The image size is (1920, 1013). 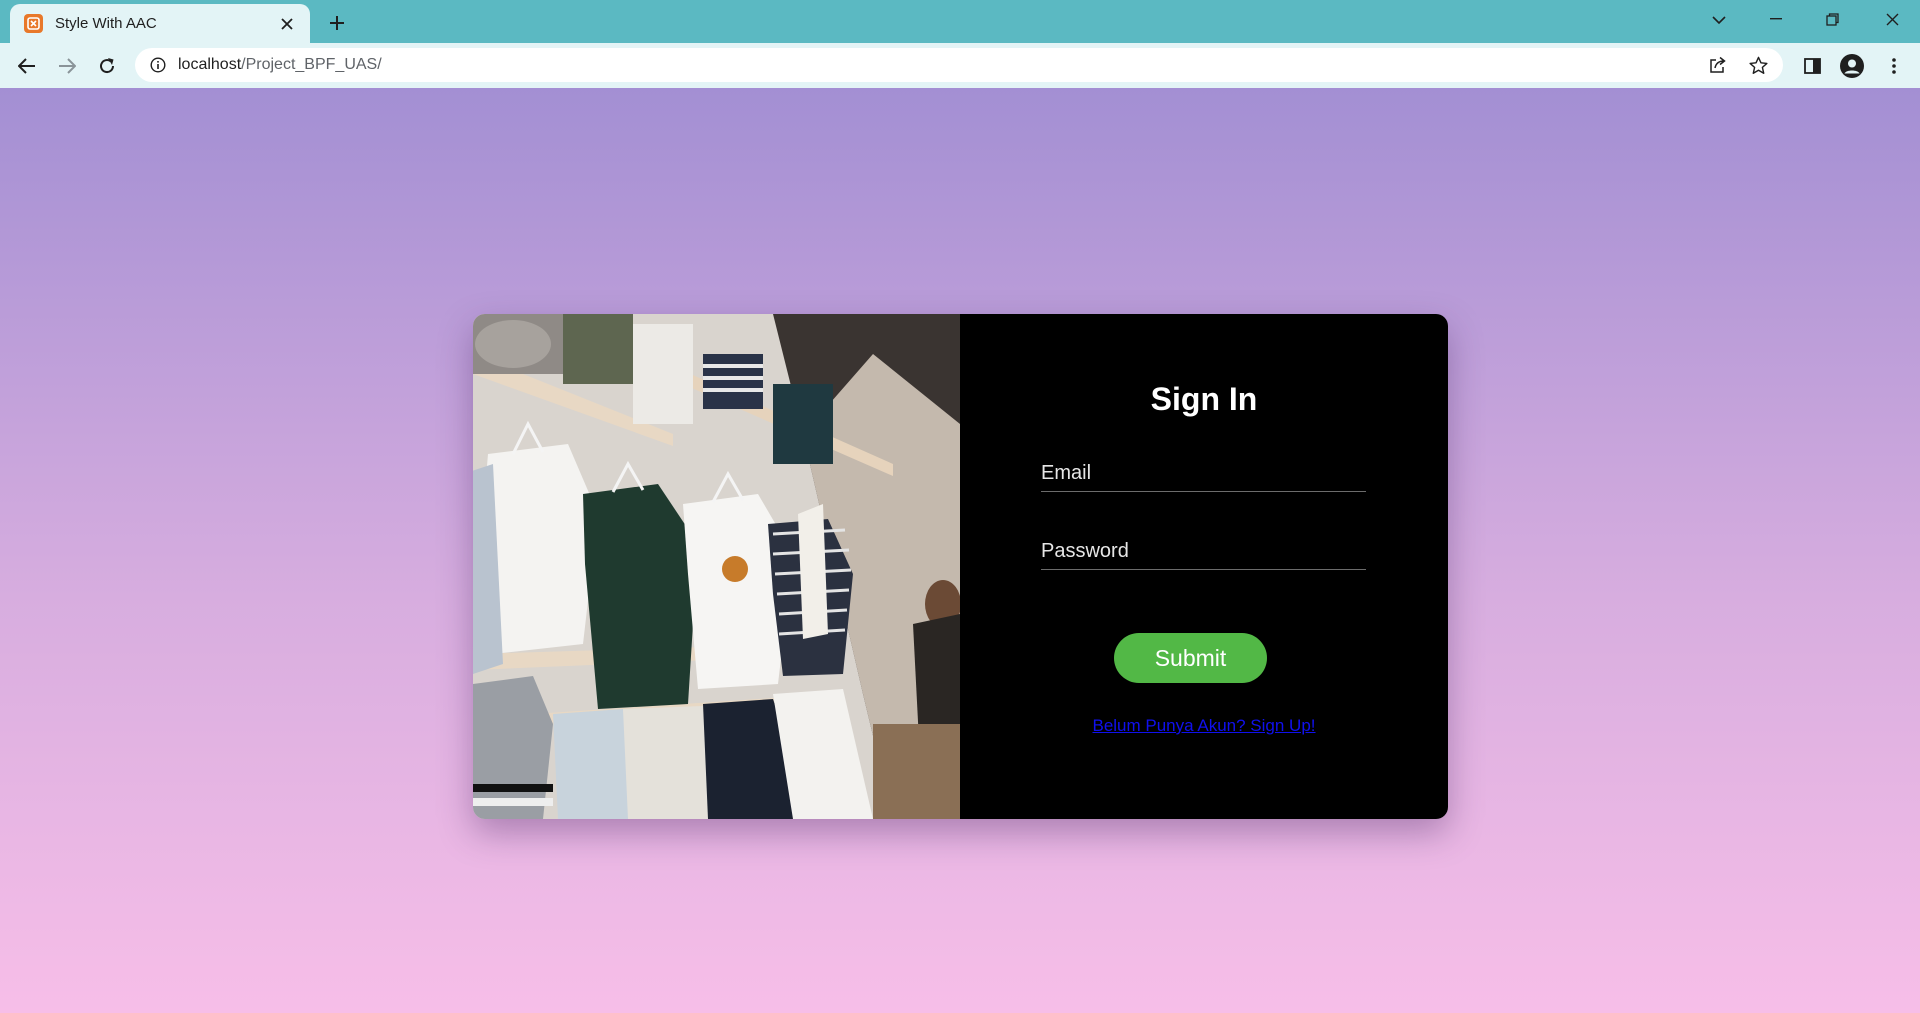 I want to click on email-field-wrapper, so click(x=1203, y=474).